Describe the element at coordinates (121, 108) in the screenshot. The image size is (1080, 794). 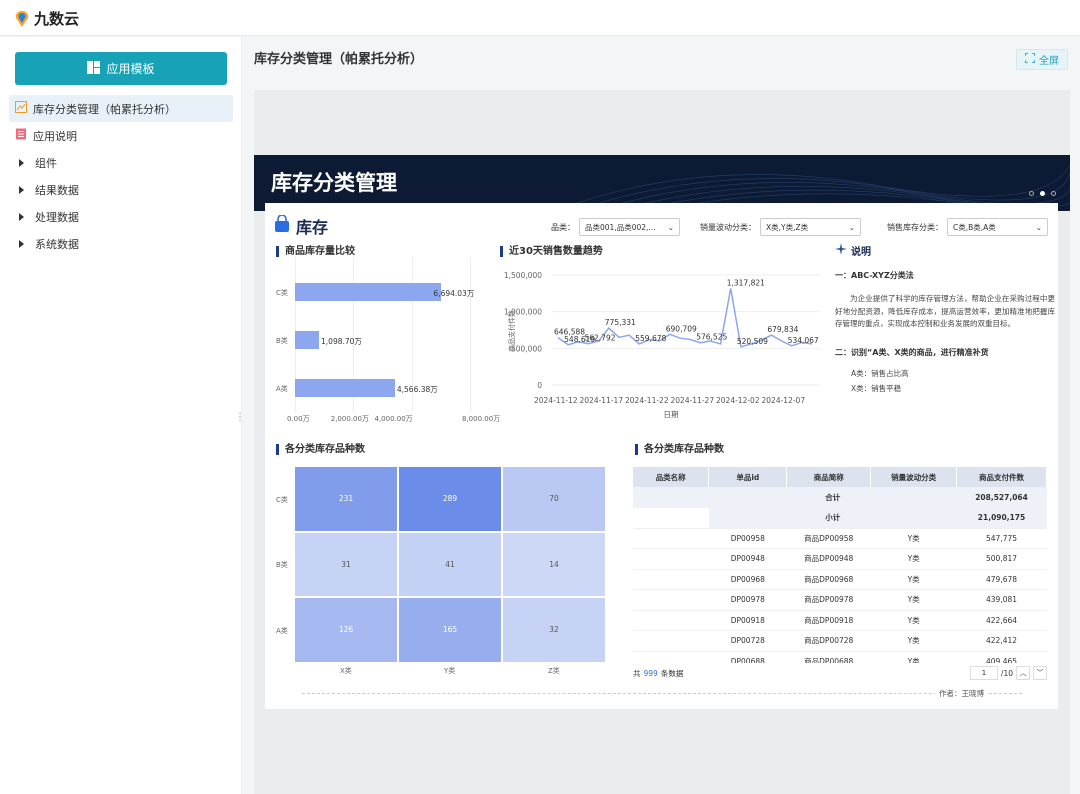
I see `sidebar-item-inventory: 库存分类管理（帕累托分析）` at that location.